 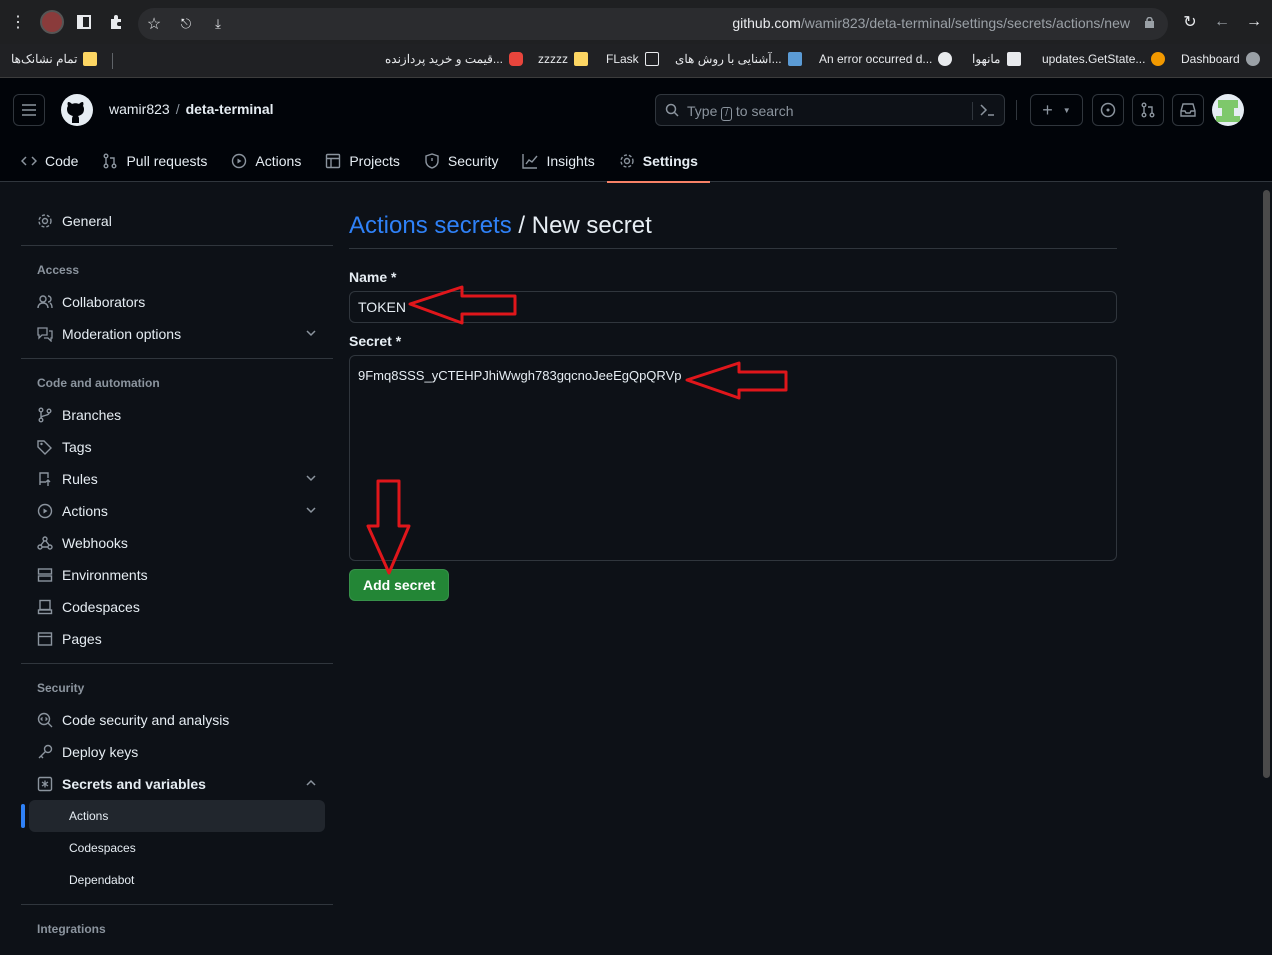 What do you see at coordinates (558, 161) in the screenshot?
I see `tab-insights: Insights` at bounding box center [558, 161].